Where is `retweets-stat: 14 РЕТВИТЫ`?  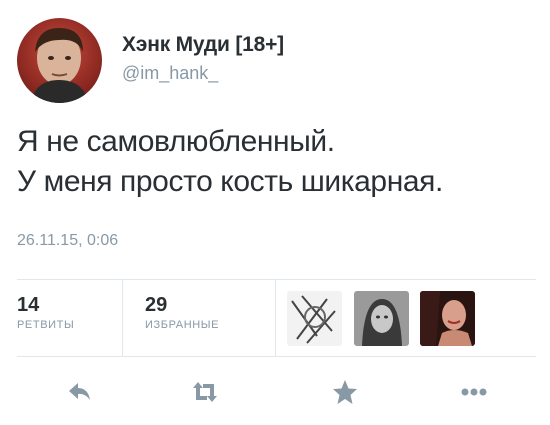
retweets-stat: 14 РЕТВИТЫ is located at coordinates (45, 312).